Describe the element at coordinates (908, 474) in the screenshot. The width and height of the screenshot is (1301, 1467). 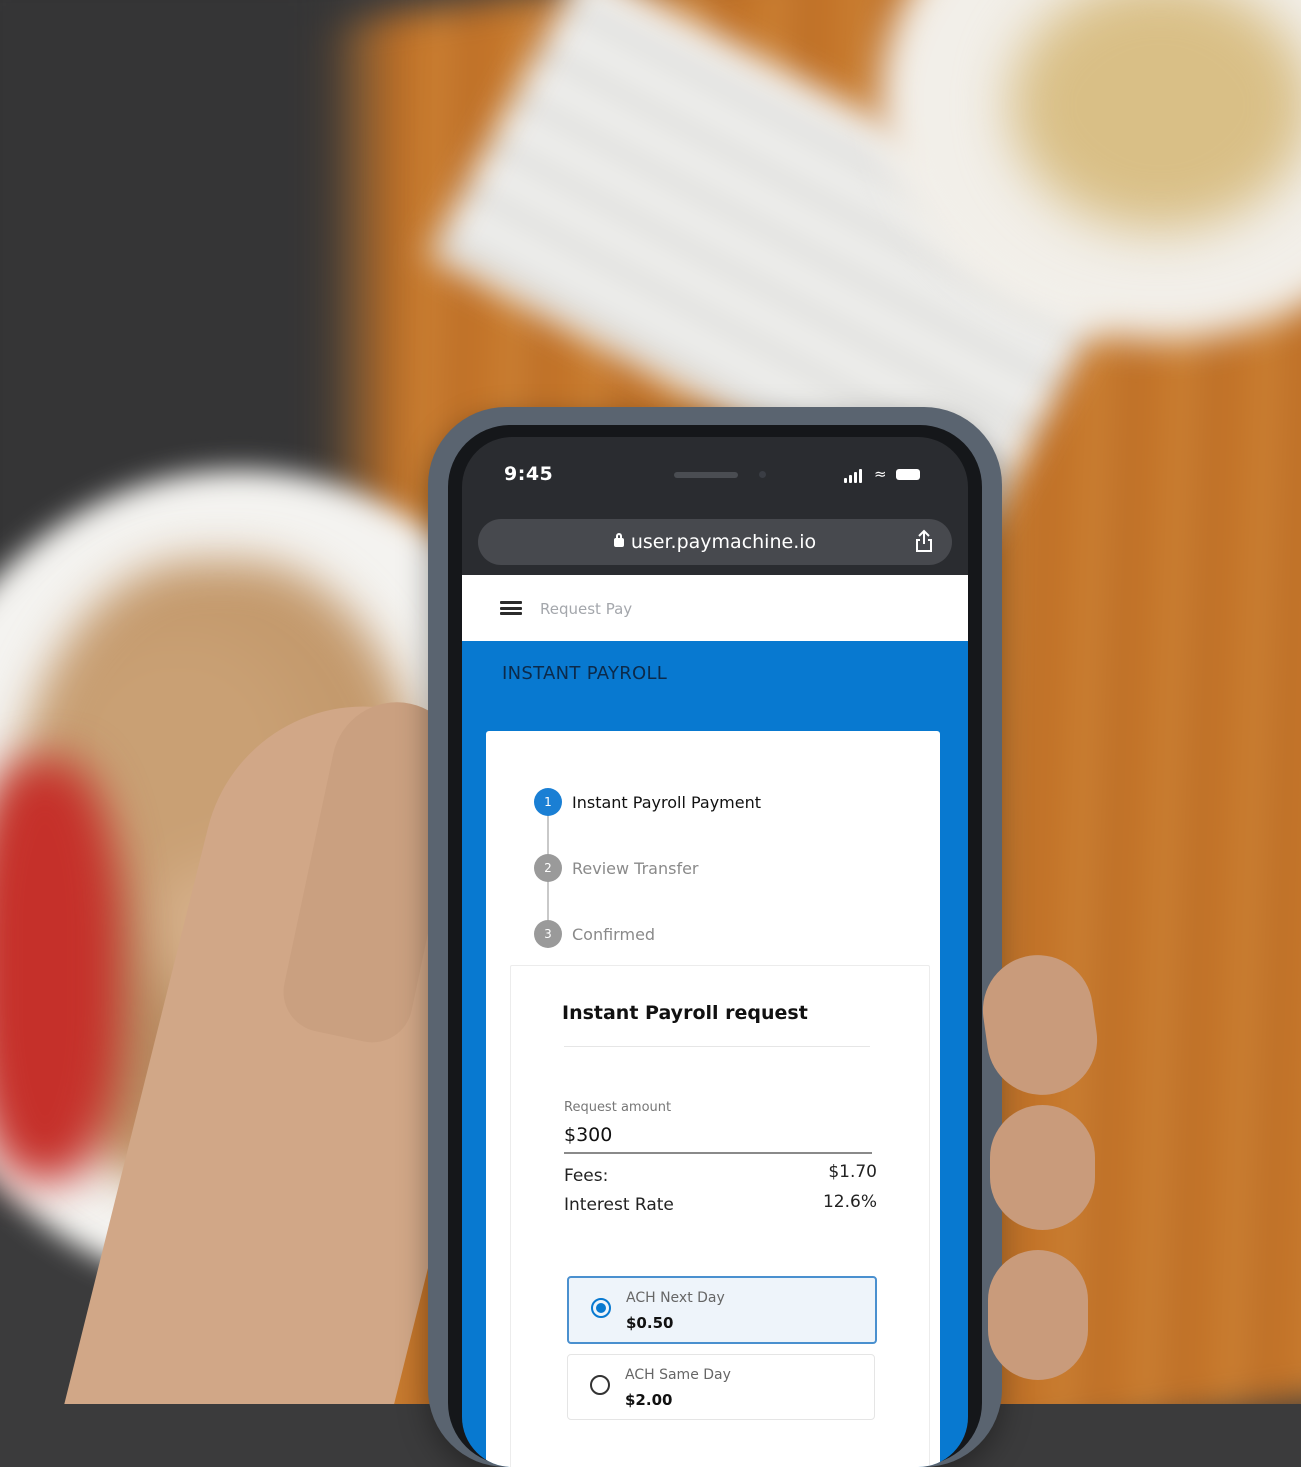
I see `battery-icon` at that location.